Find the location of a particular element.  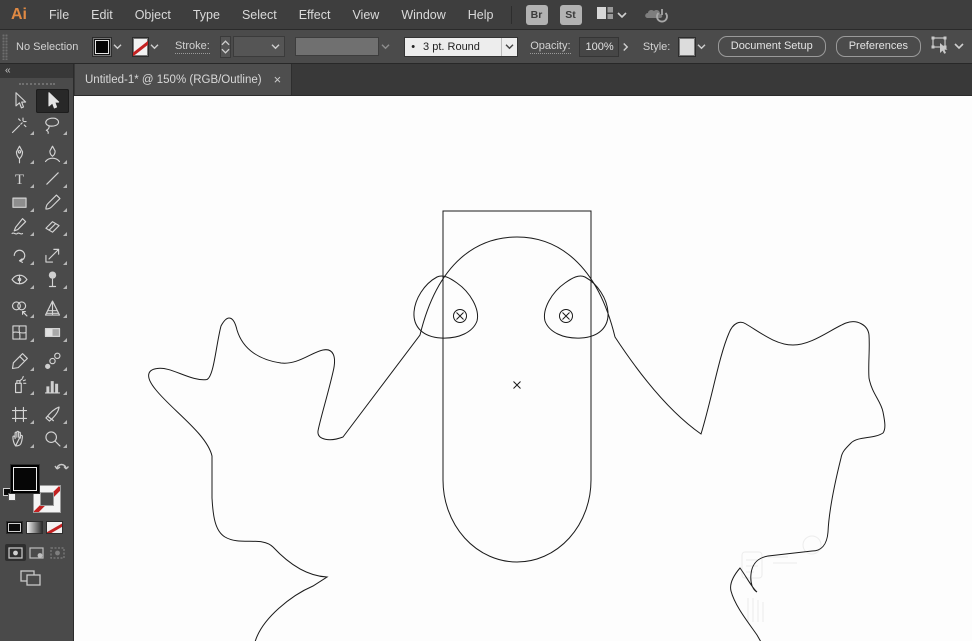

preferences-button: Preferences is located at coordinates (878, 46).